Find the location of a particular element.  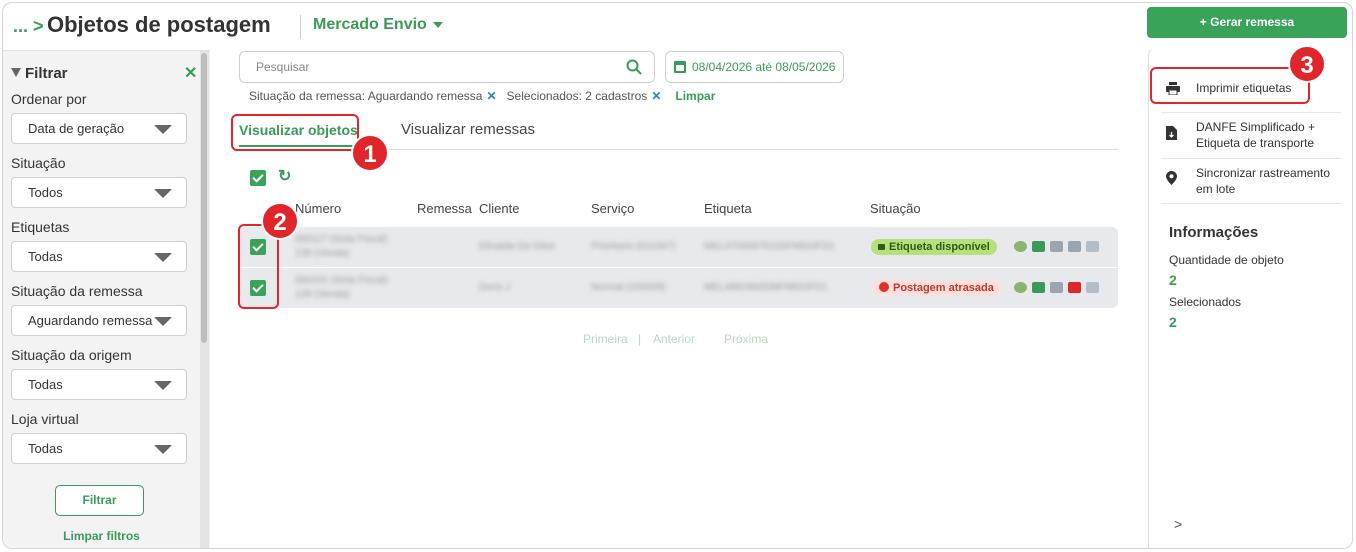

clear-filters-link: Limpar filtros is located at coordinates (101, 536).